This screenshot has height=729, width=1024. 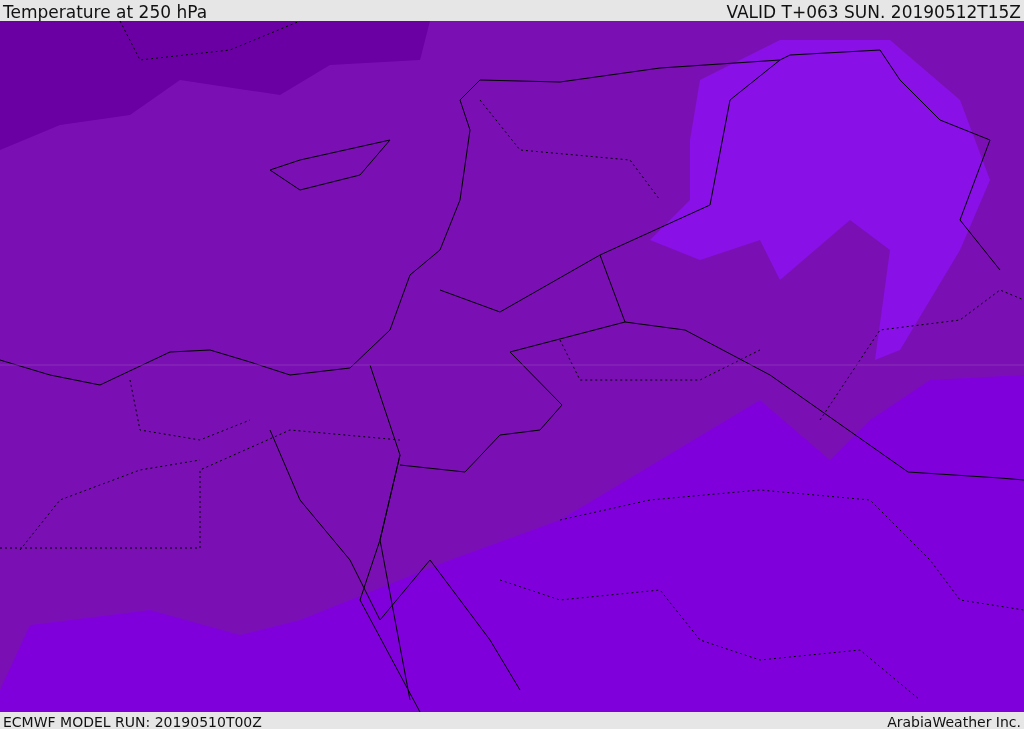 I want to click on model-run-label: ECMWF MODEL RUN: 20190510T00Z, so click(x=132, y=722).